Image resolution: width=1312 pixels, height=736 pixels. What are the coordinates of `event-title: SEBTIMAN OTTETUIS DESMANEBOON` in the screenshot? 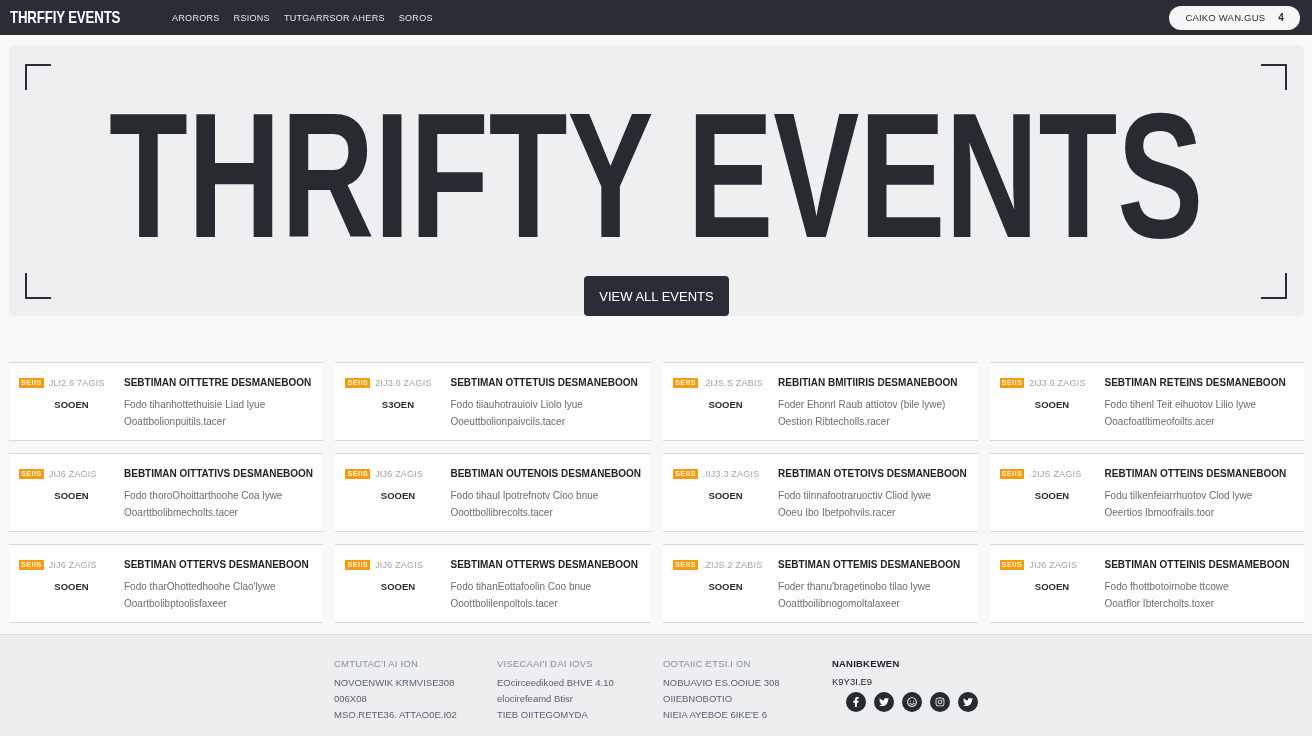 It's located at (544, 383).